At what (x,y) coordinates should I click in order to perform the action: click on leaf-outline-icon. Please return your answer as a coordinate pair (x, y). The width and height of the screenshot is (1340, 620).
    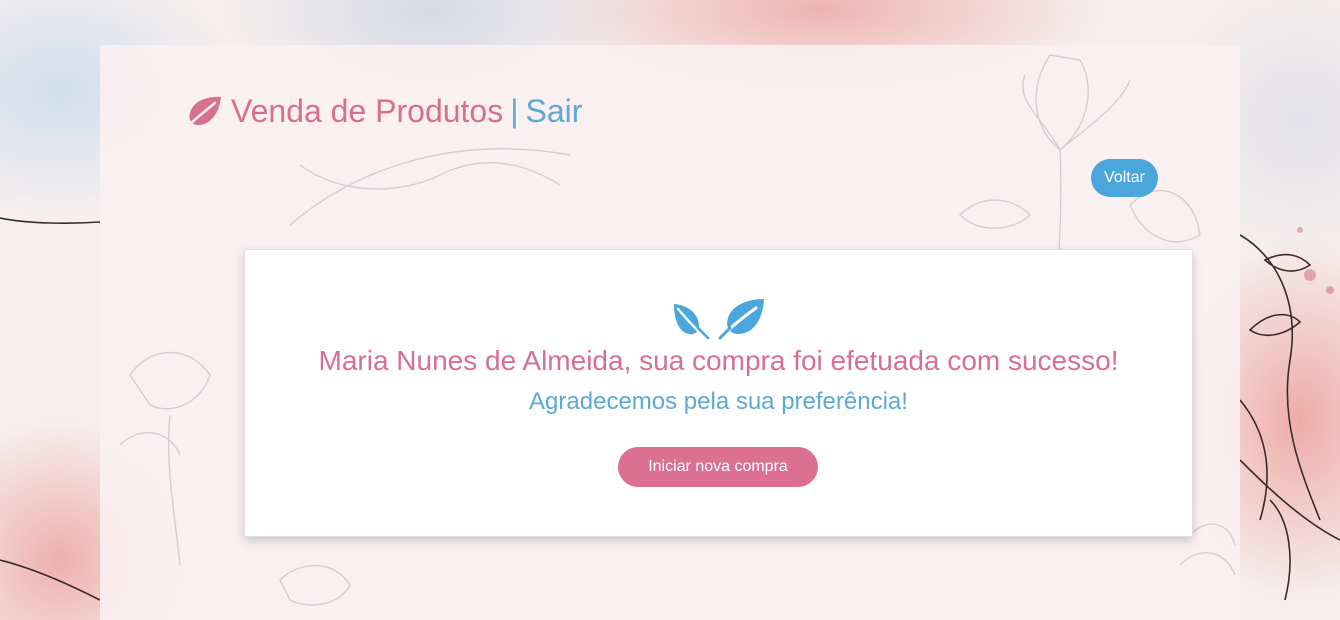
    Looking at the image, I should click on (691, 322).